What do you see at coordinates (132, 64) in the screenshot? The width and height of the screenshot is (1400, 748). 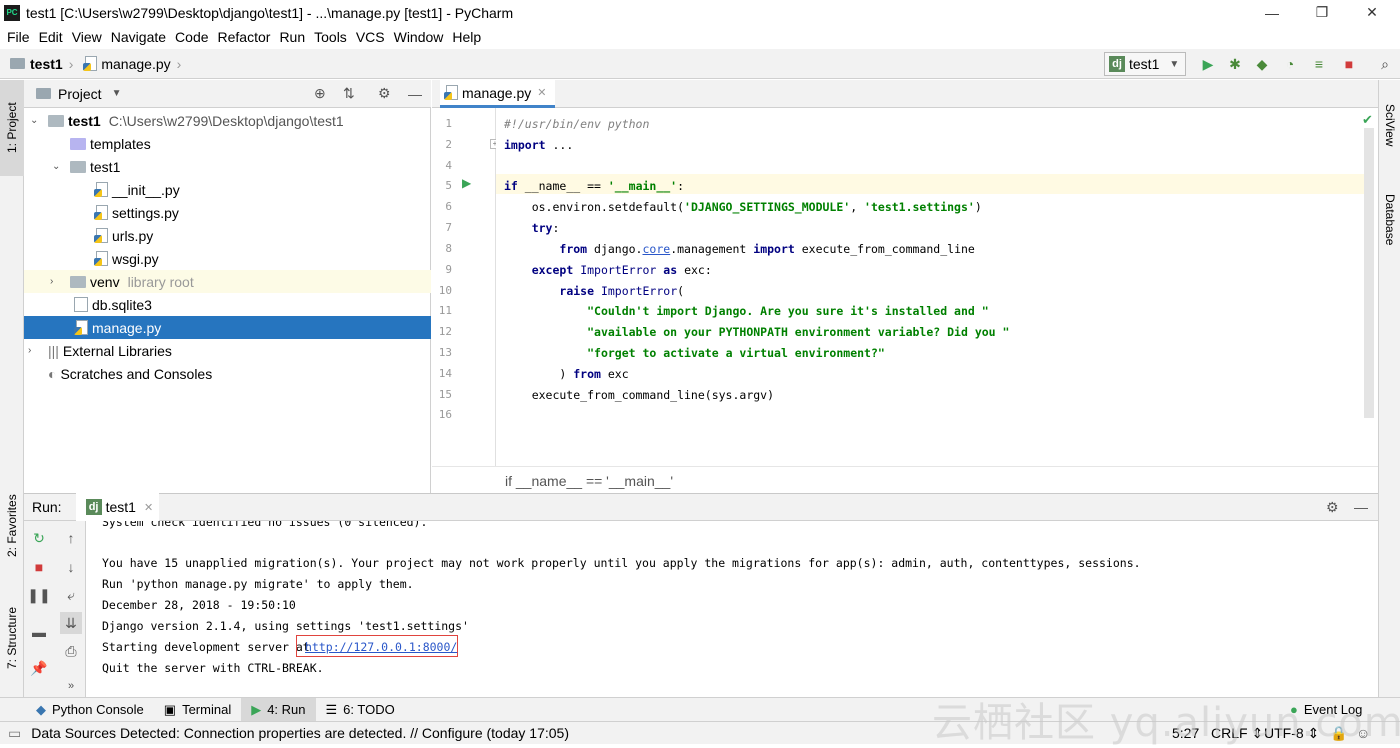 I see `breadcrumb-file: manage.py ›` at bounding box center [132, 64].